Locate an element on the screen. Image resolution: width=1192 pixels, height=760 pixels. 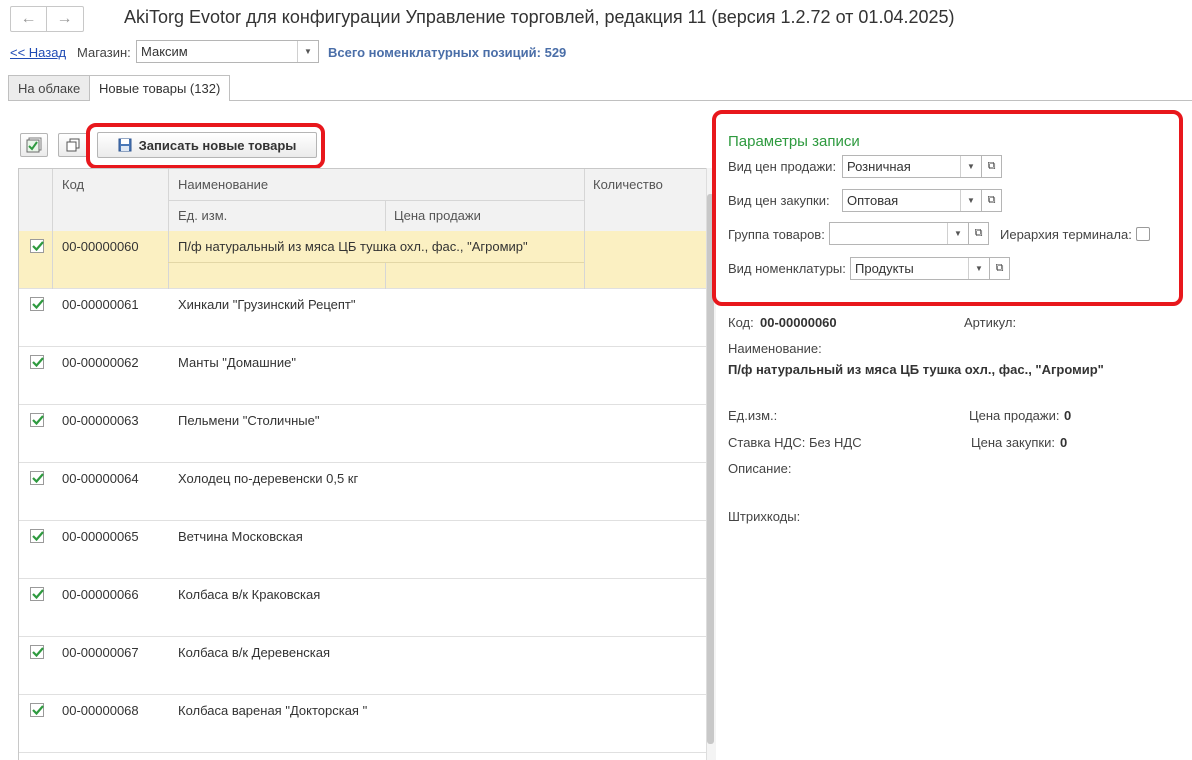
col-unit: Ед. изм. is located at coordinates (202, 215).